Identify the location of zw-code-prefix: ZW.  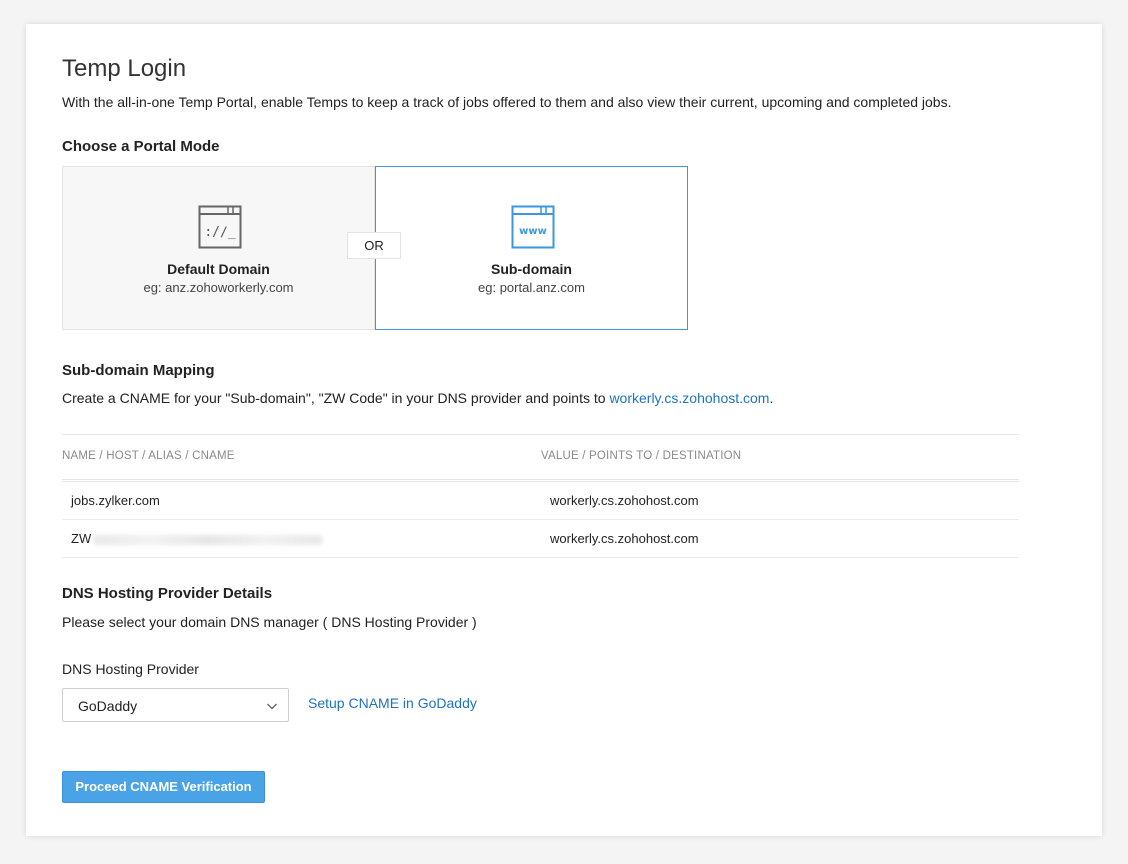
(81, 538).